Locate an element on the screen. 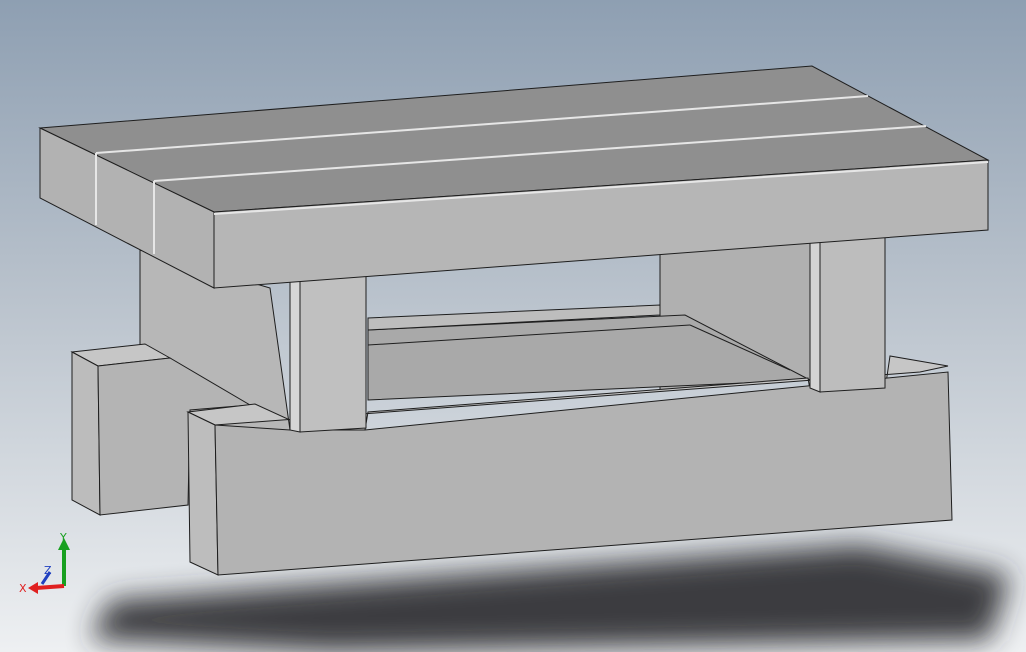  coordinate-triad: Y X Z is located at coordinates (44, 563).